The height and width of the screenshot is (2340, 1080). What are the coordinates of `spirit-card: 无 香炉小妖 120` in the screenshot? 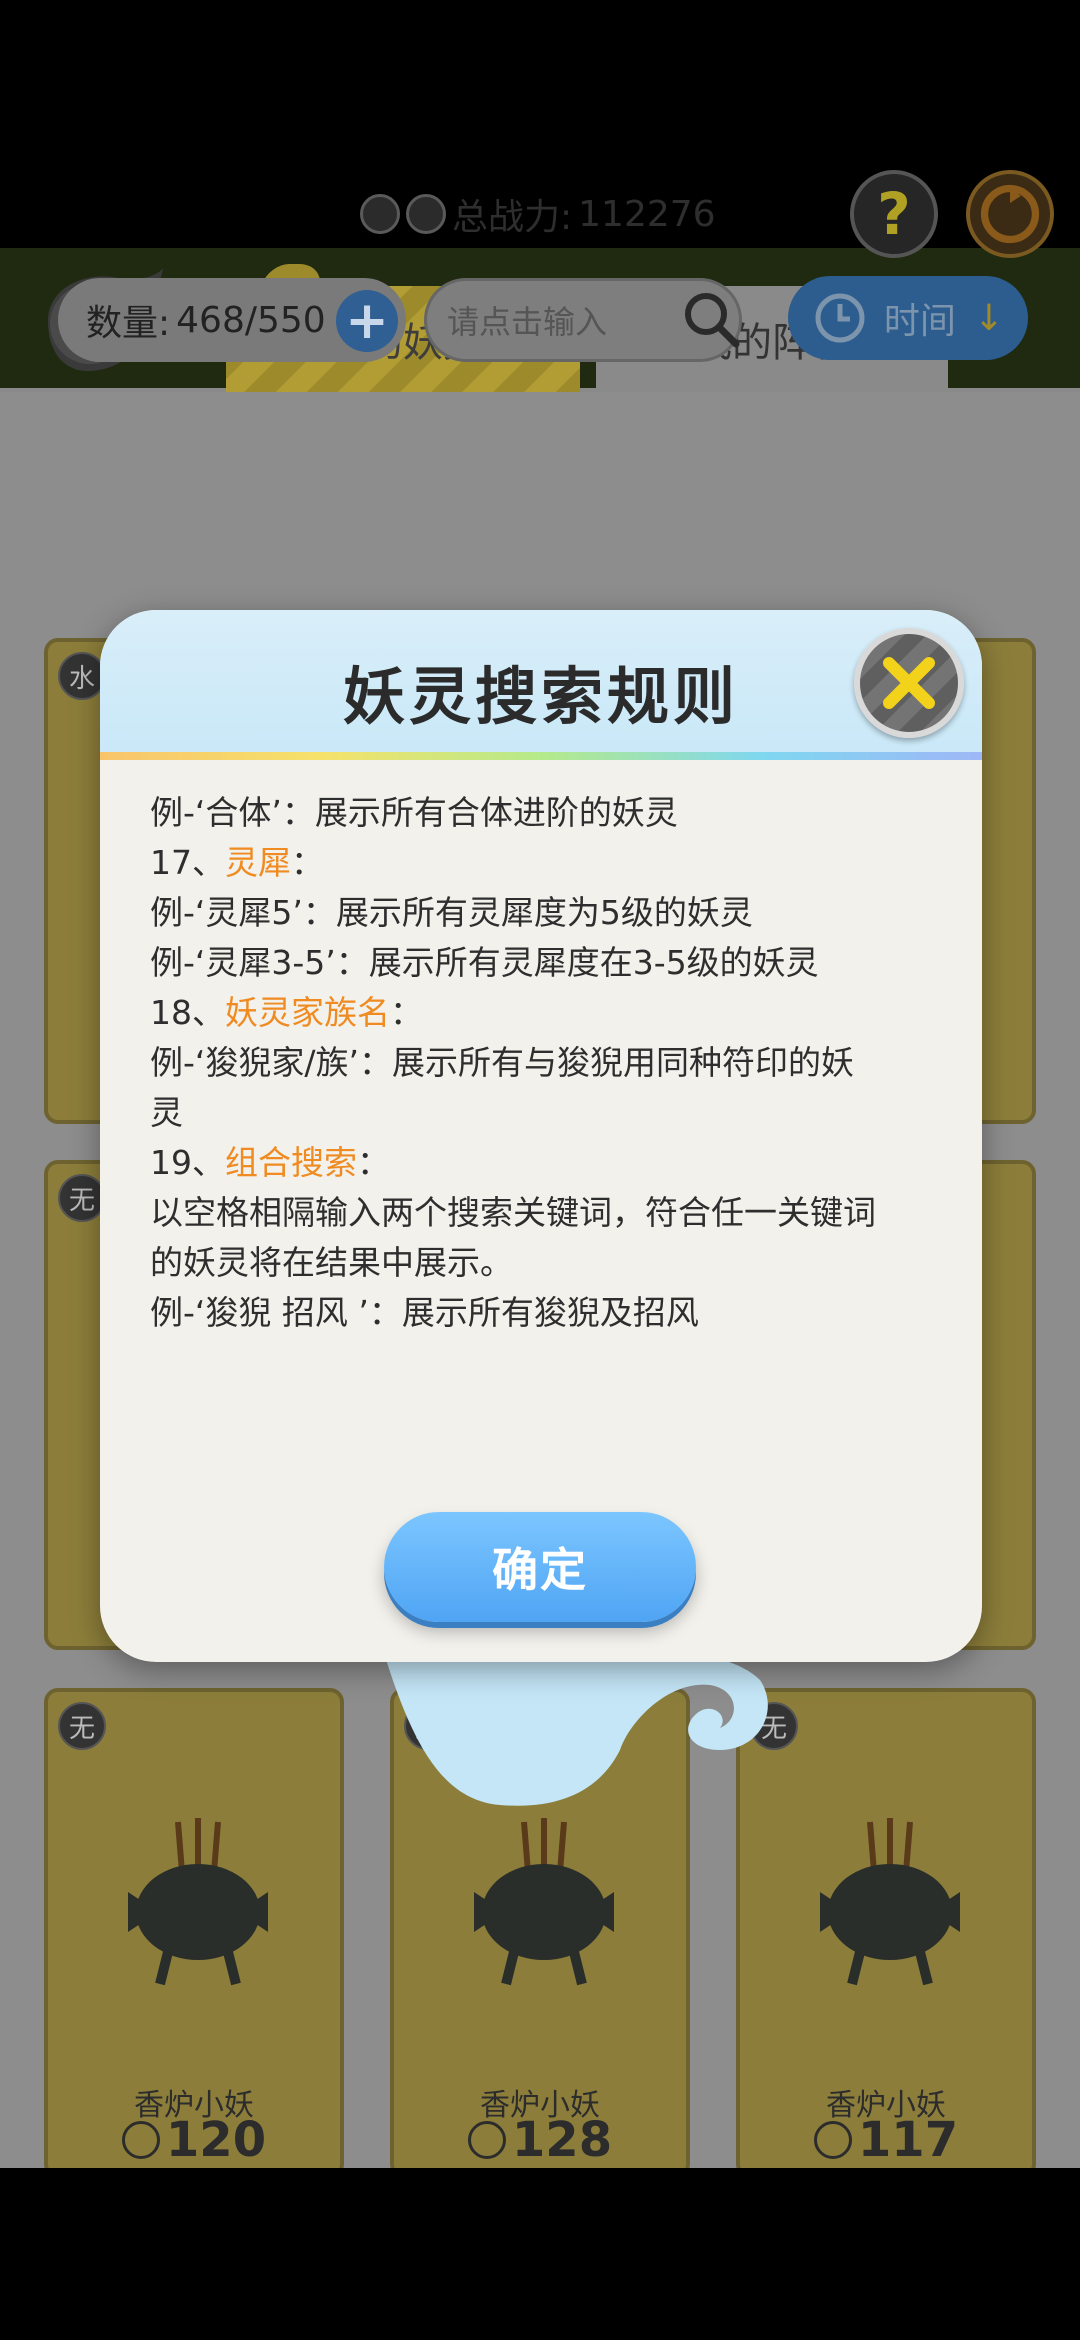 It's located at (194, 1933).